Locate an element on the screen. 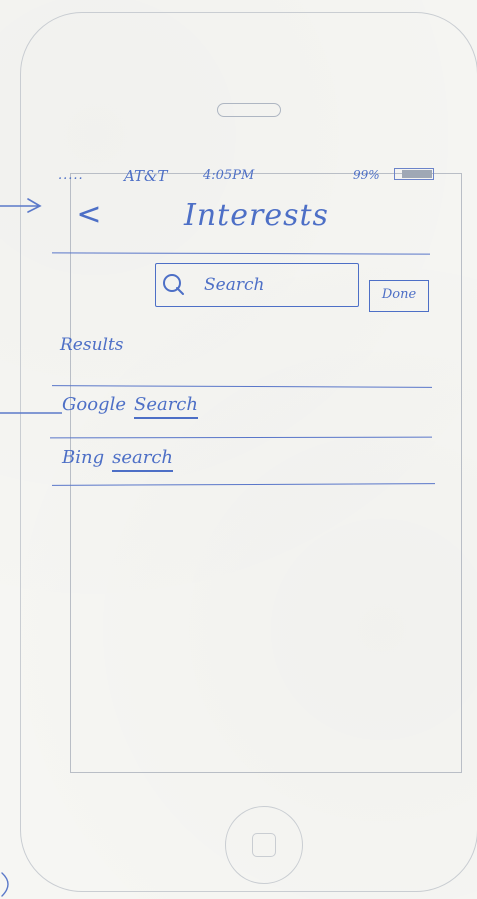 The image size is (477, 899). result-item-bing: Bing search is located at coordinates (177, 458).